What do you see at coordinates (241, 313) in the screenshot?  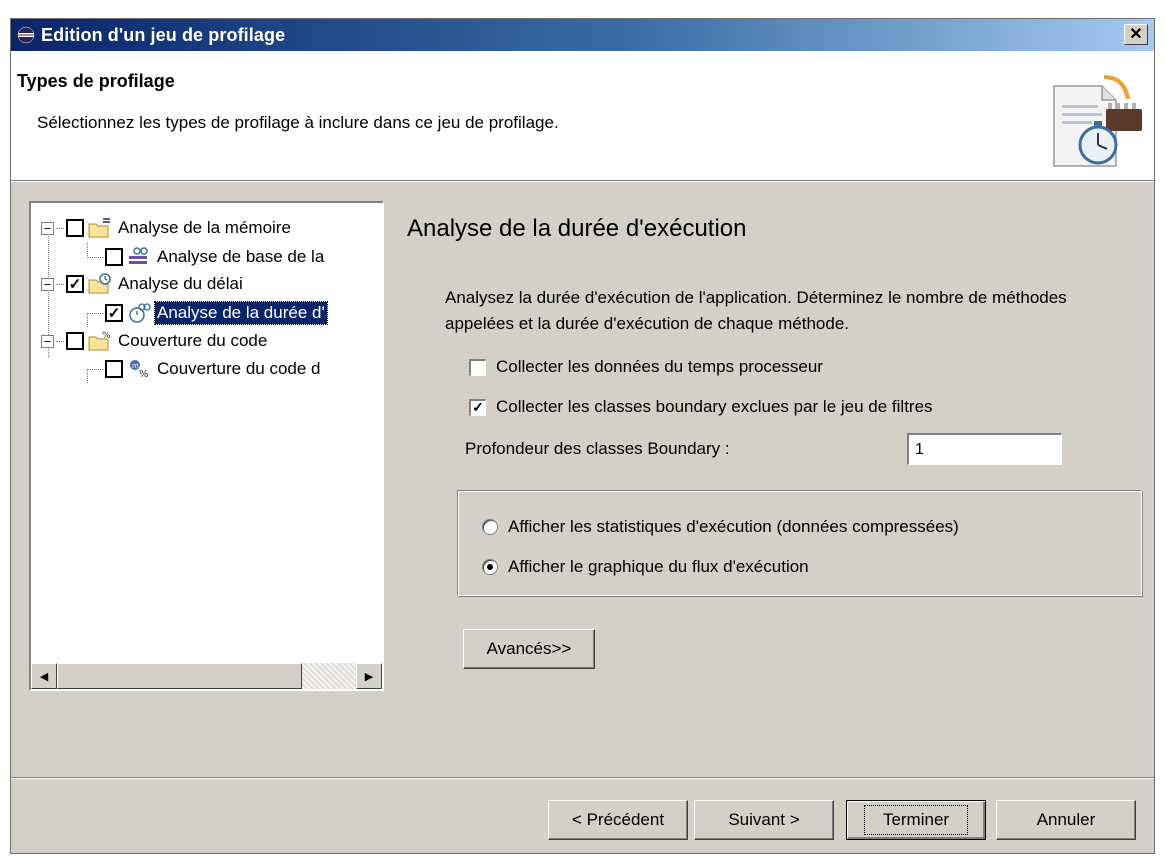 I see `tree-item-label: Analyse de la durée d'` at bounding box center [241, 313].